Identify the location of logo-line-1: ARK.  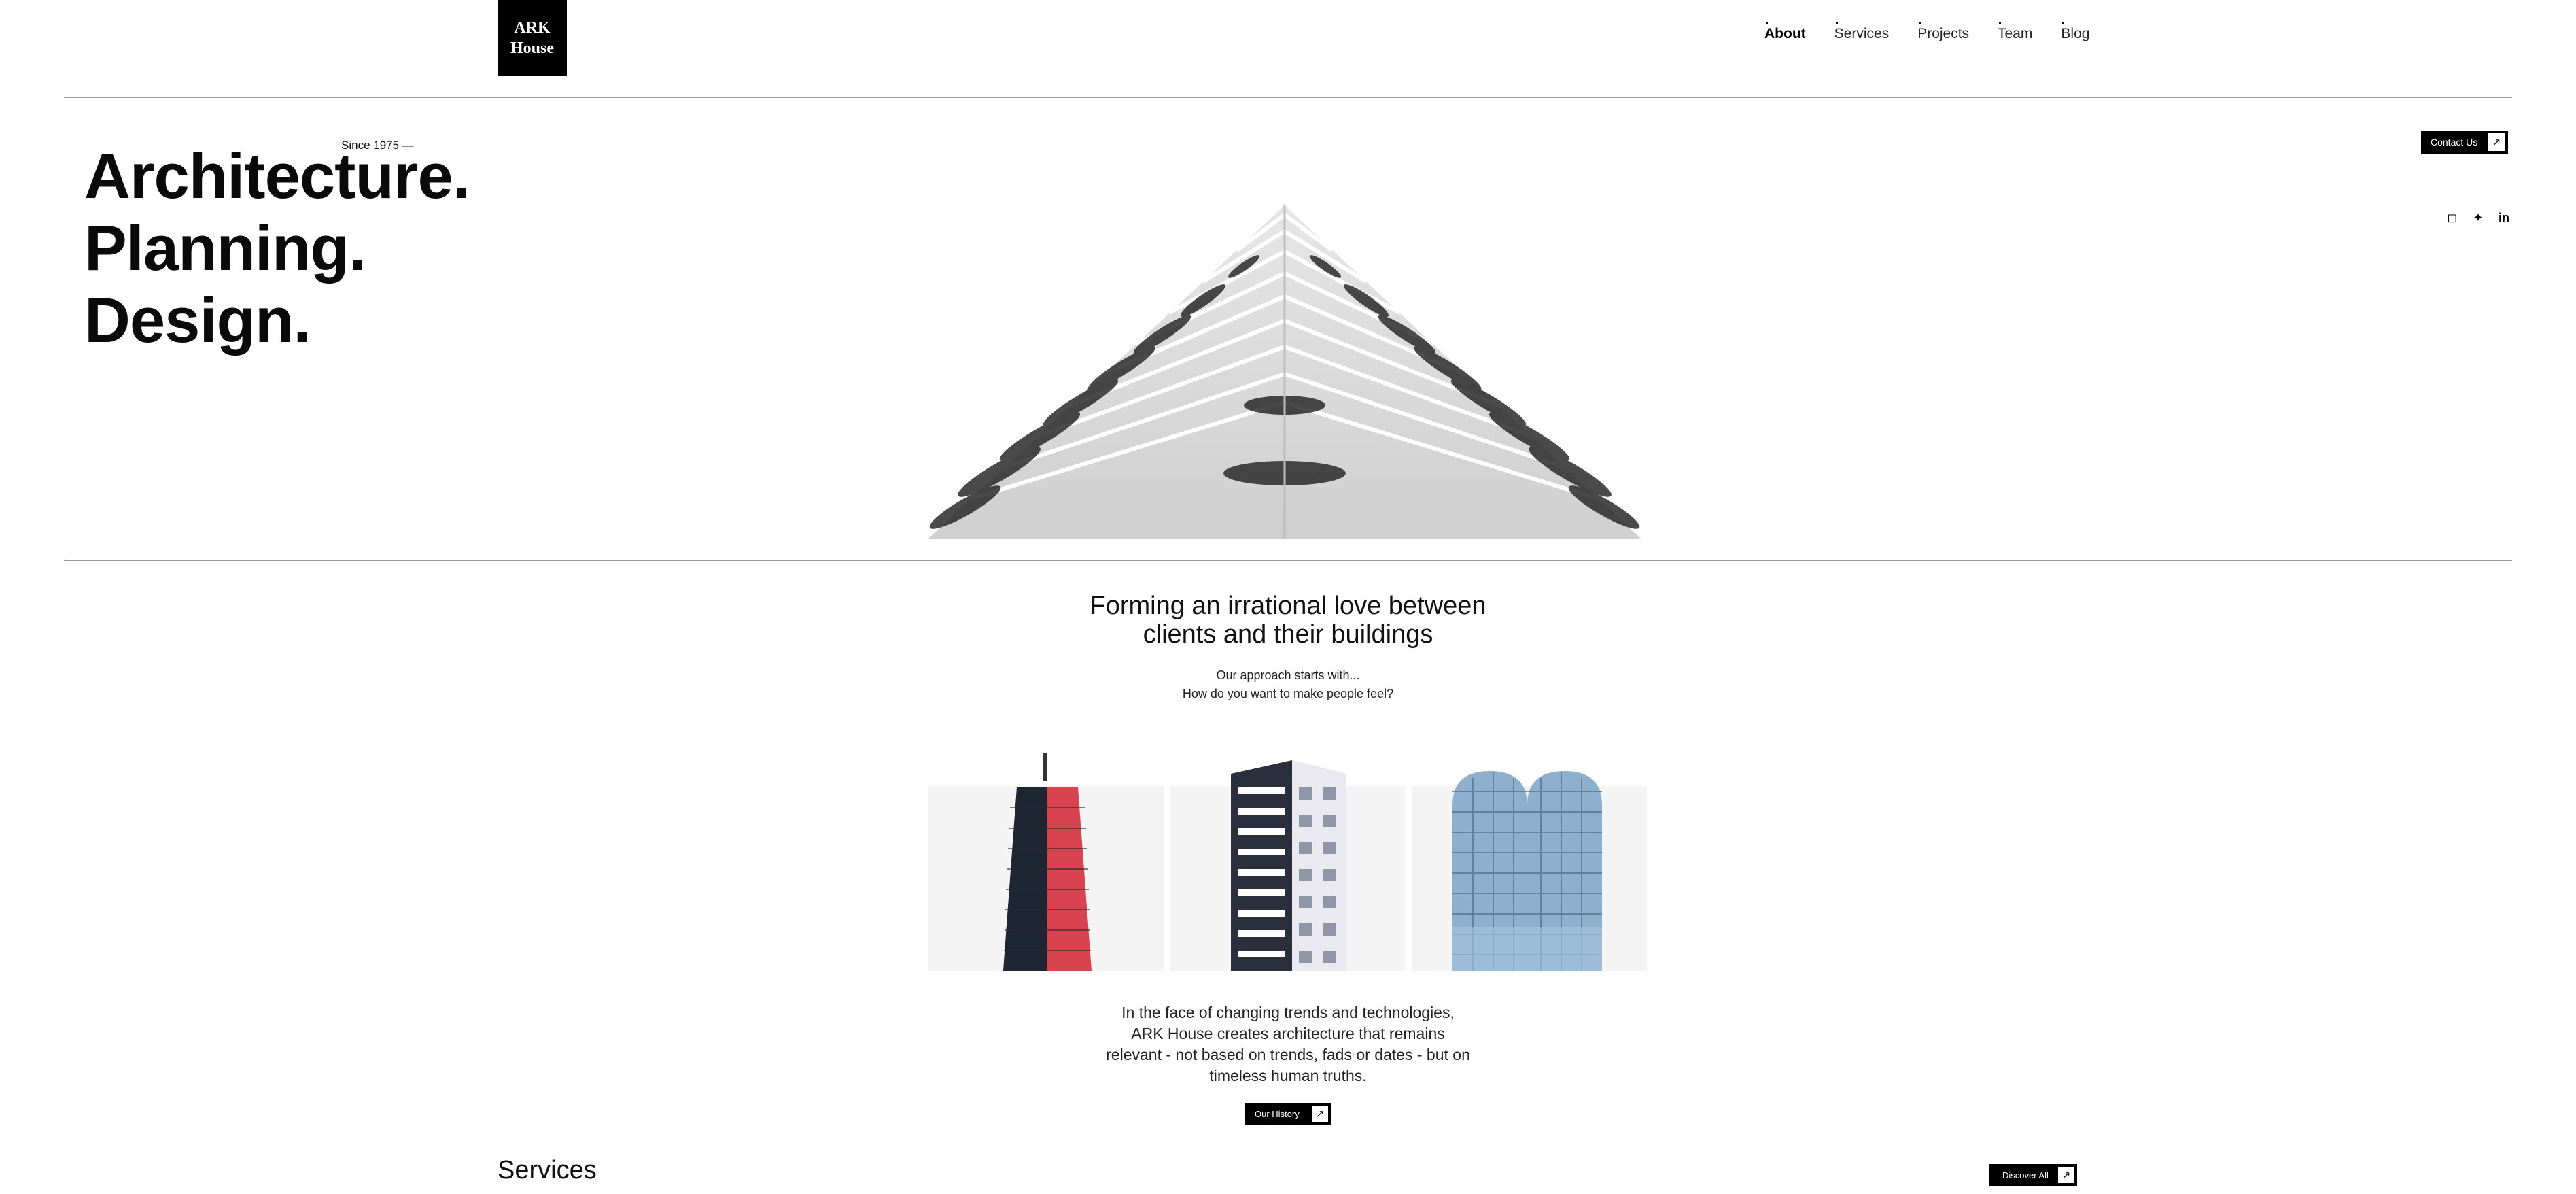
(532, 28).